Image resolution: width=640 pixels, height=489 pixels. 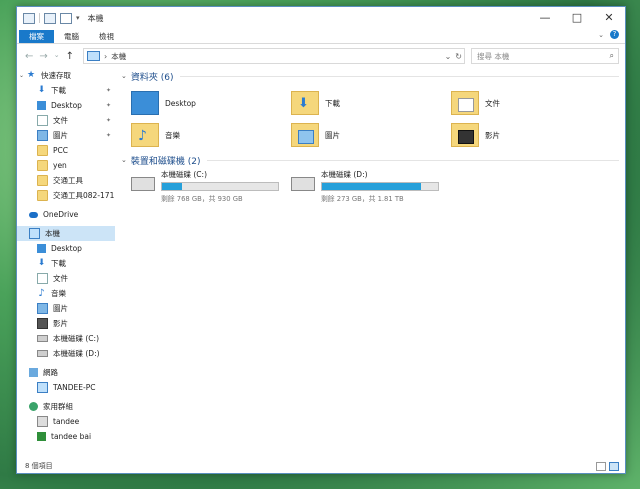 I want to click on folder-tile-documents: 文件, so click(x=475, y=103).